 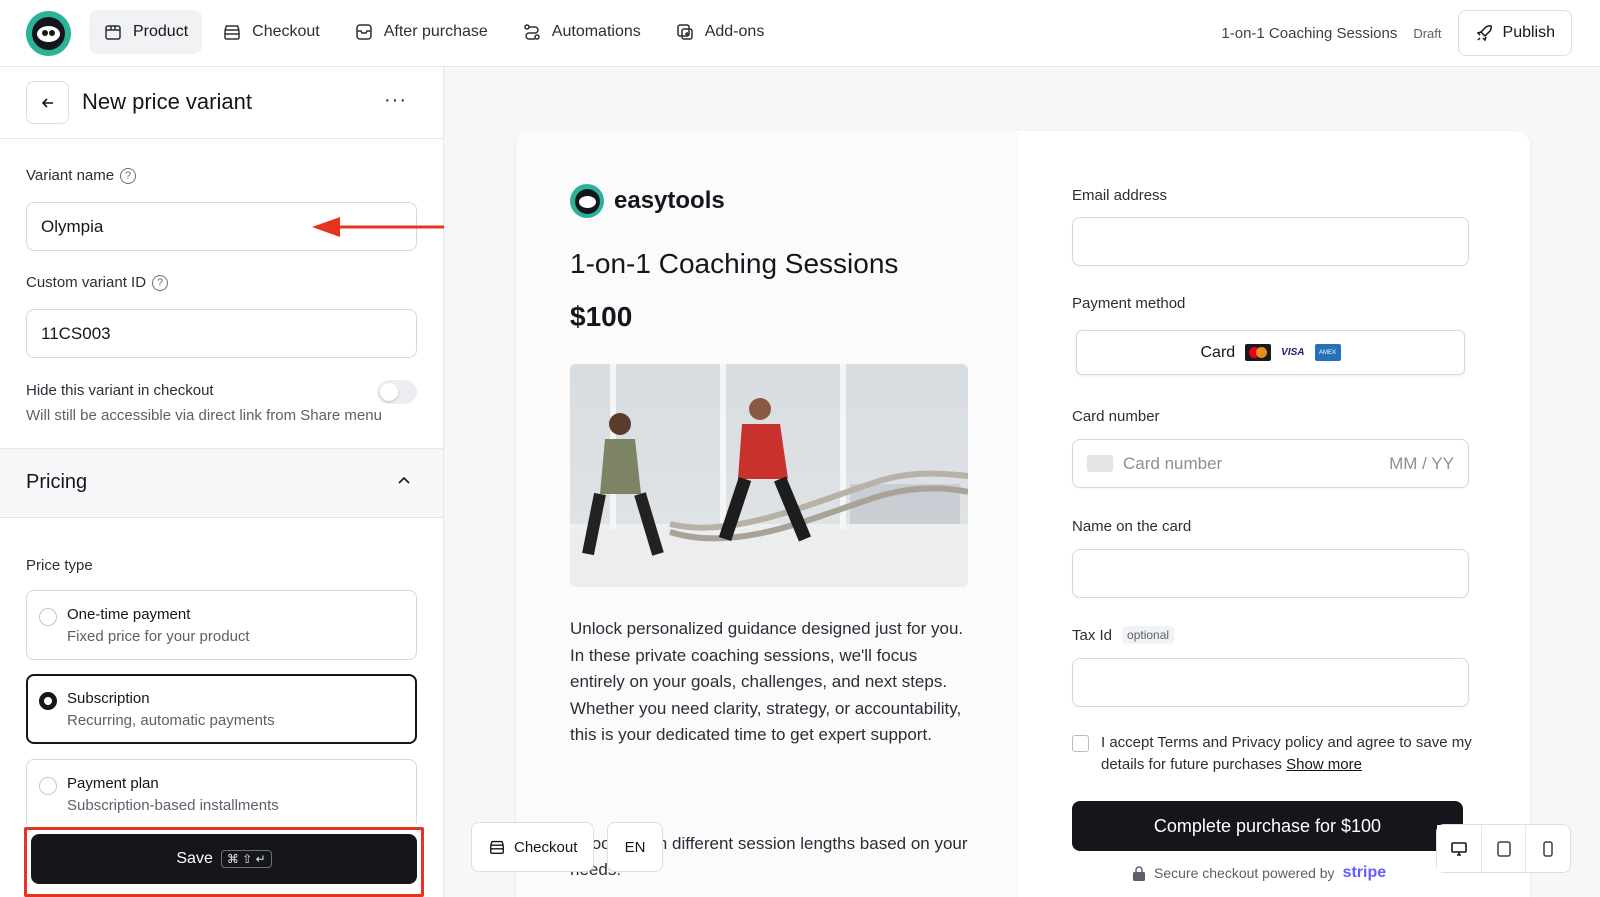 I want to click on secure-text: Secure checkout powered by, so click(x=1244, y=873).